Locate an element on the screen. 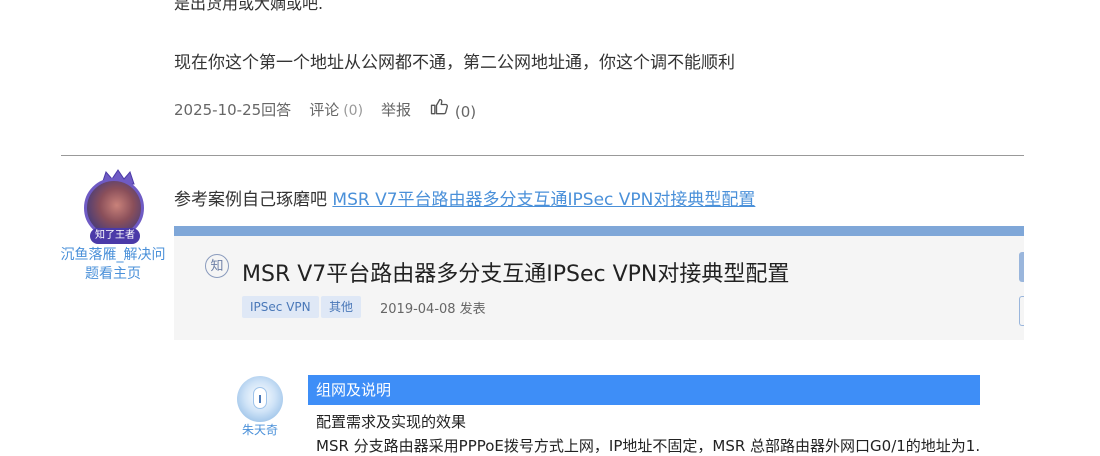 This screenshot has height=456, width=1100. card-date: 2019-04-08 发表 is located at coordinates (433, 309).